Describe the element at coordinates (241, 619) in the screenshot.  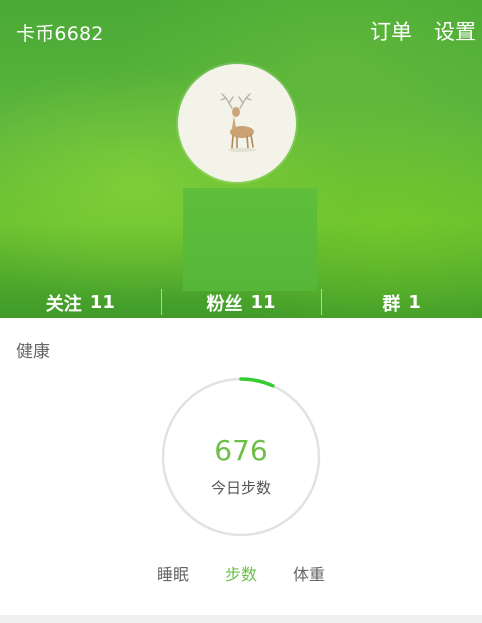
I see `bottom-divider` at that location.